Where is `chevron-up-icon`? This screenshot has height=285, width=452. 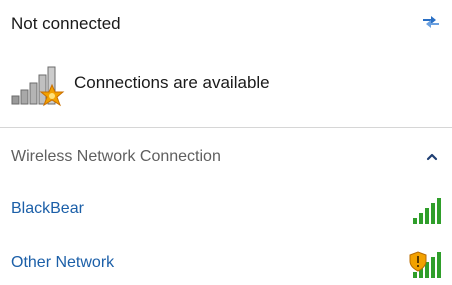
chevron-up-icon is located at coordinates (432, 157).